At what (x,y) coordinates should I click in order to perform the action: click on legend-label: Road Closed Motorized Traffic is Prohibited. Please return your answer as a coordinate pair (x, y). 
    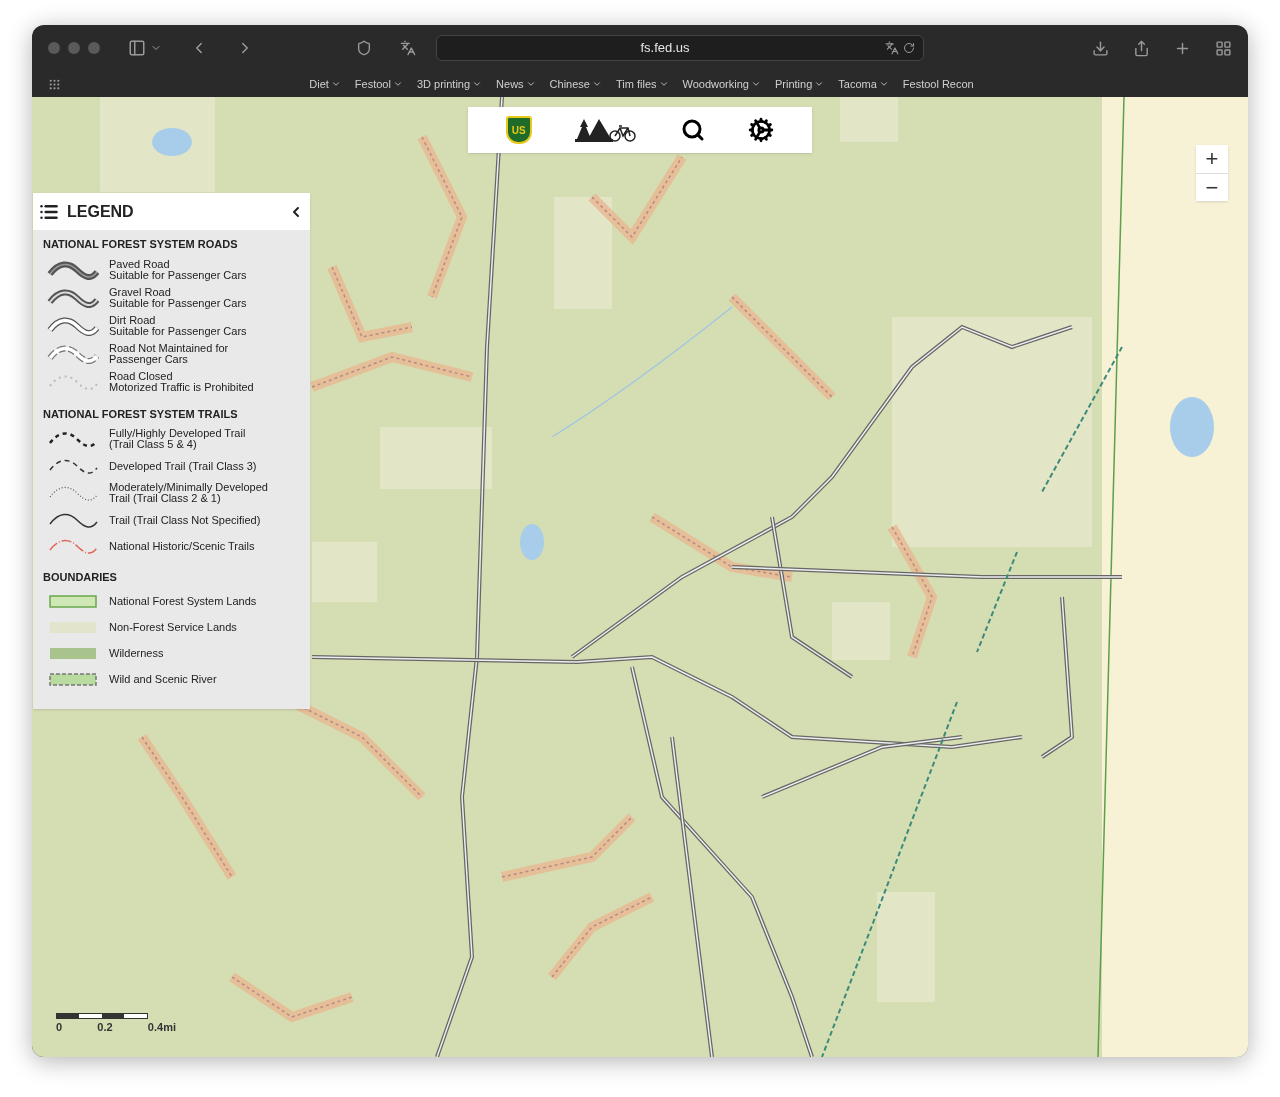
    Looking at the image, I should click on (181, 381).